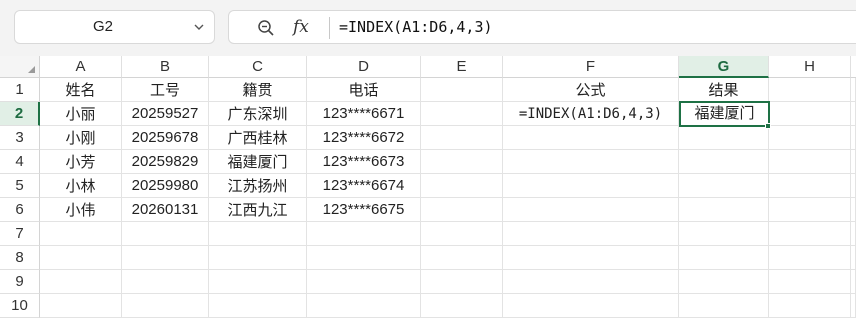 This screenshot has width=856, height=319. I want to click on cell-c4: 福建厦门, so click(258, 162).